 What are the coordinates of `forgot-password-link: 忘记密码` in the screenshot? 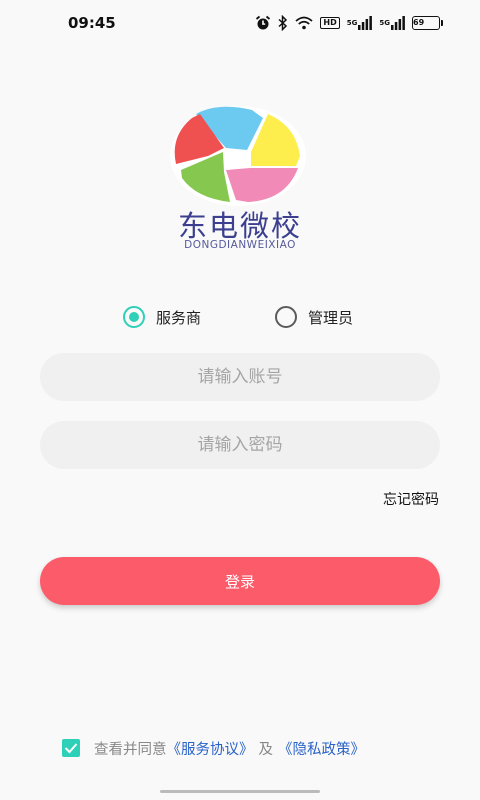 It's located at (411, 499).